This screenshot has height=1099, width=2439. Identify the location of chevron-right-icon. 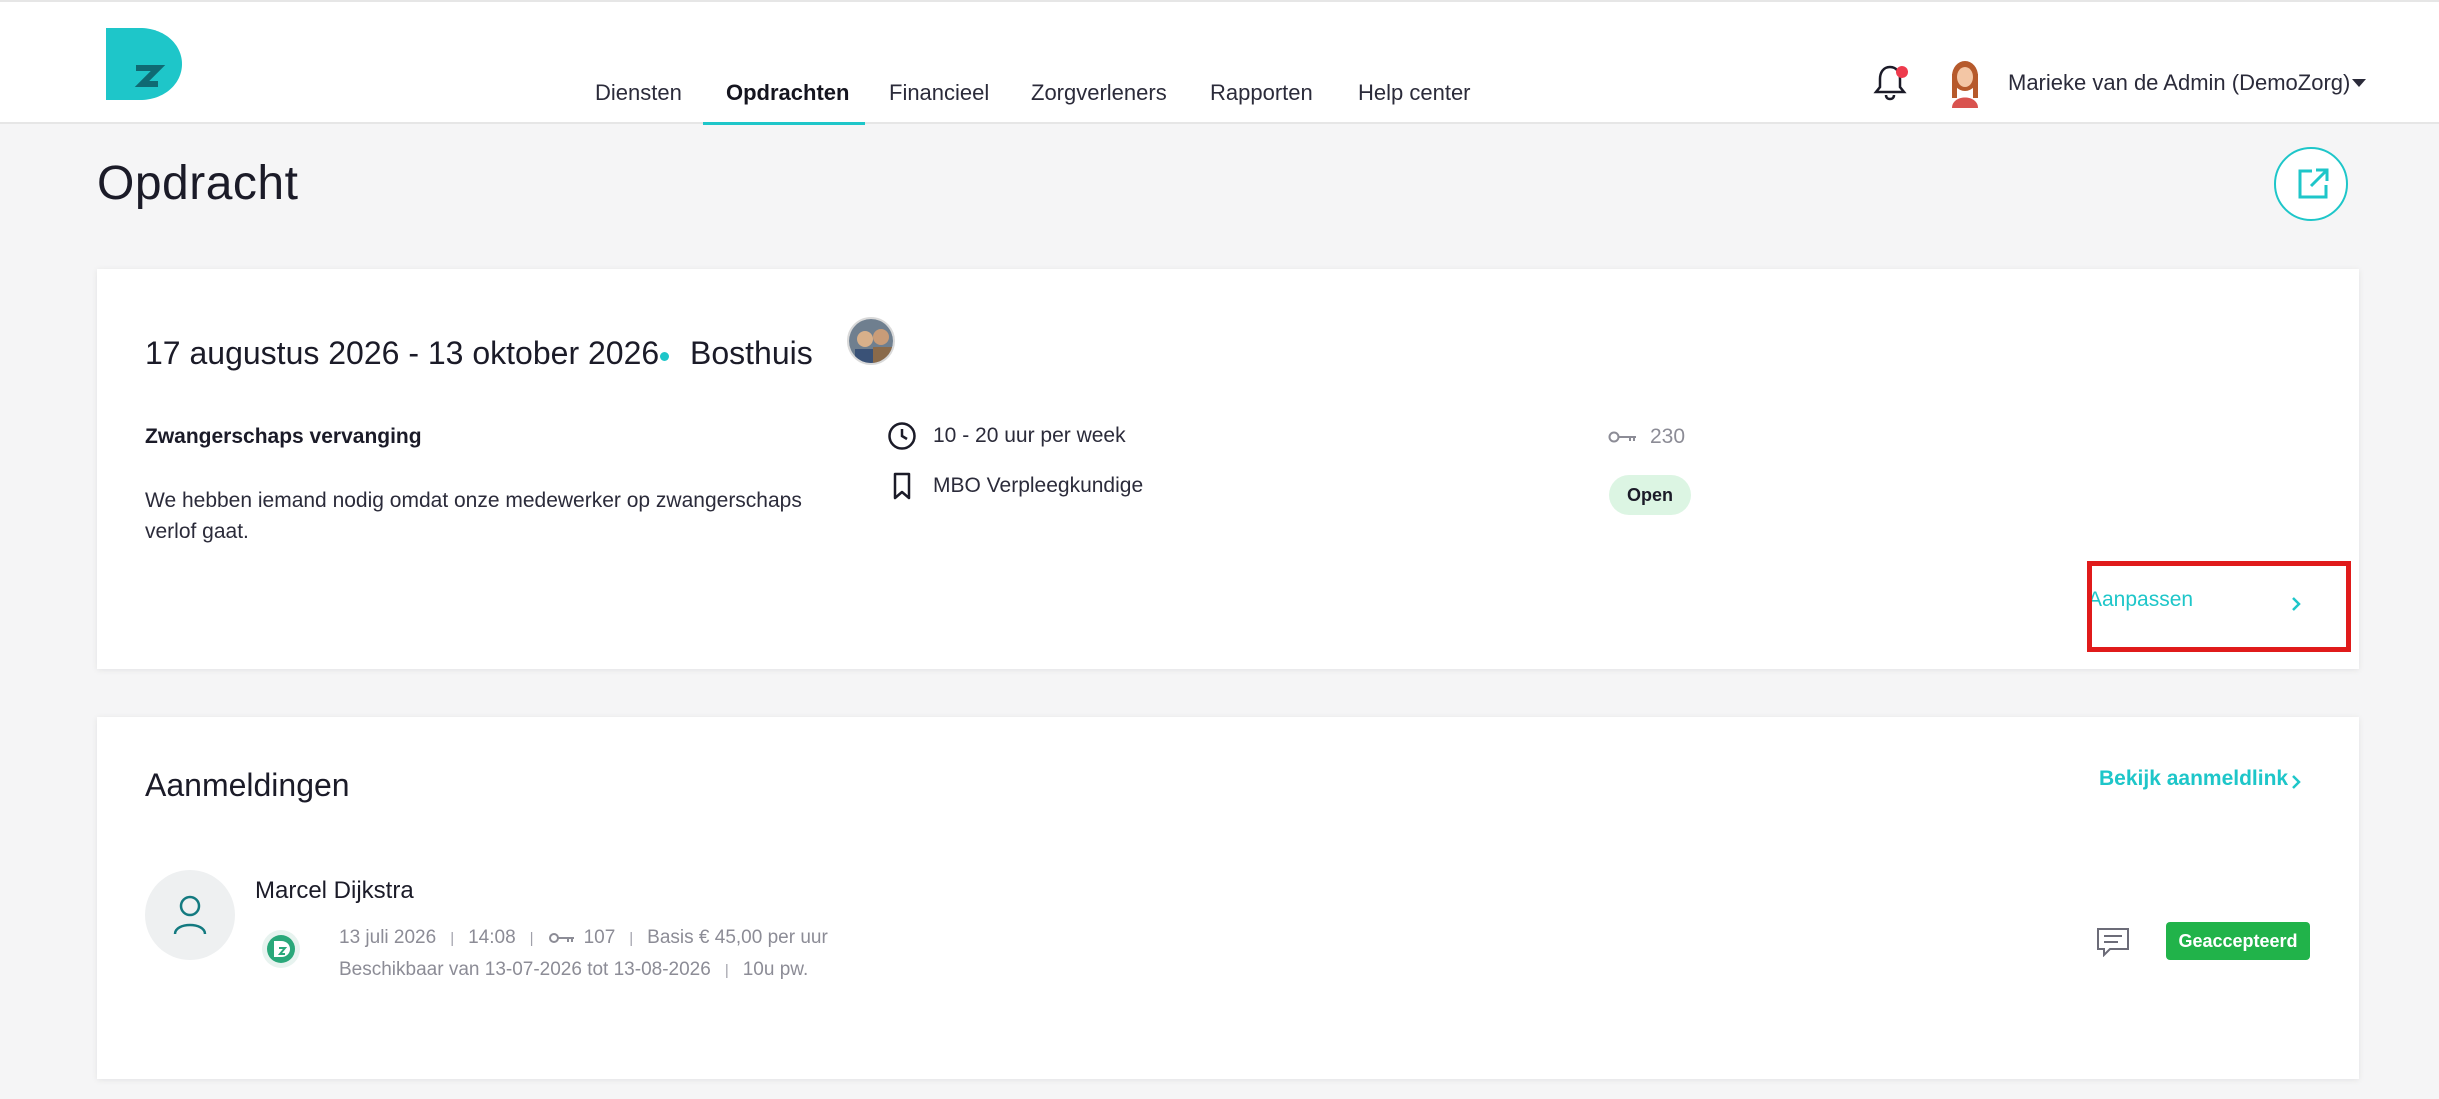
(2296, 782).